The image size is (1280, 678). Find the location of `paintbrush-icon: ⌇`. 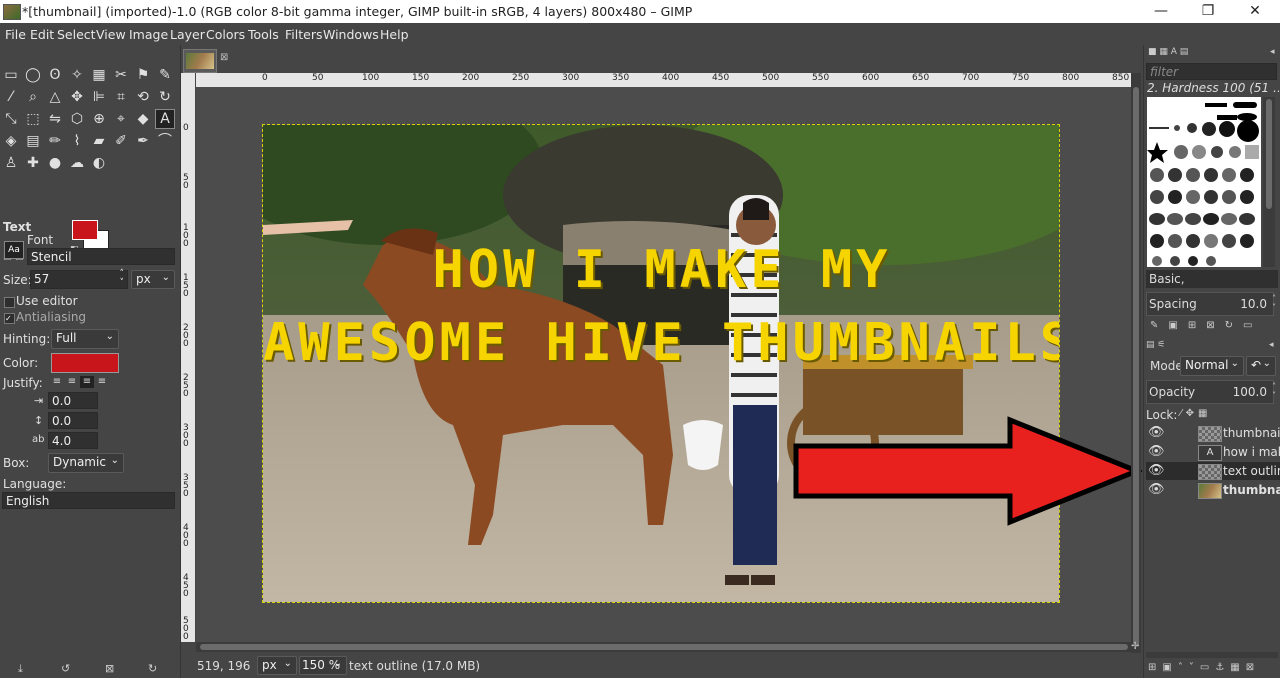

paintbrush-icon: ⌇ is located at coordinates (77, 141).